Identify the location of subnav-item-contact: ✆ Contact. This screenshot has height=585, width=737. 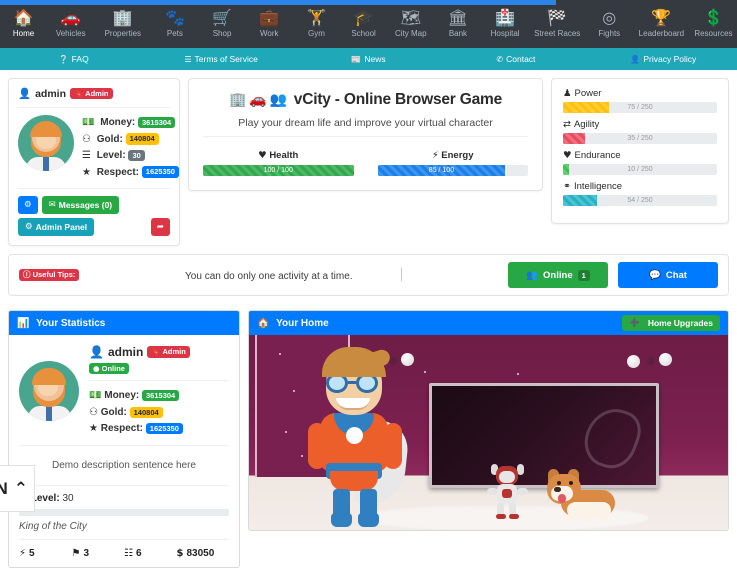
(515, 59).